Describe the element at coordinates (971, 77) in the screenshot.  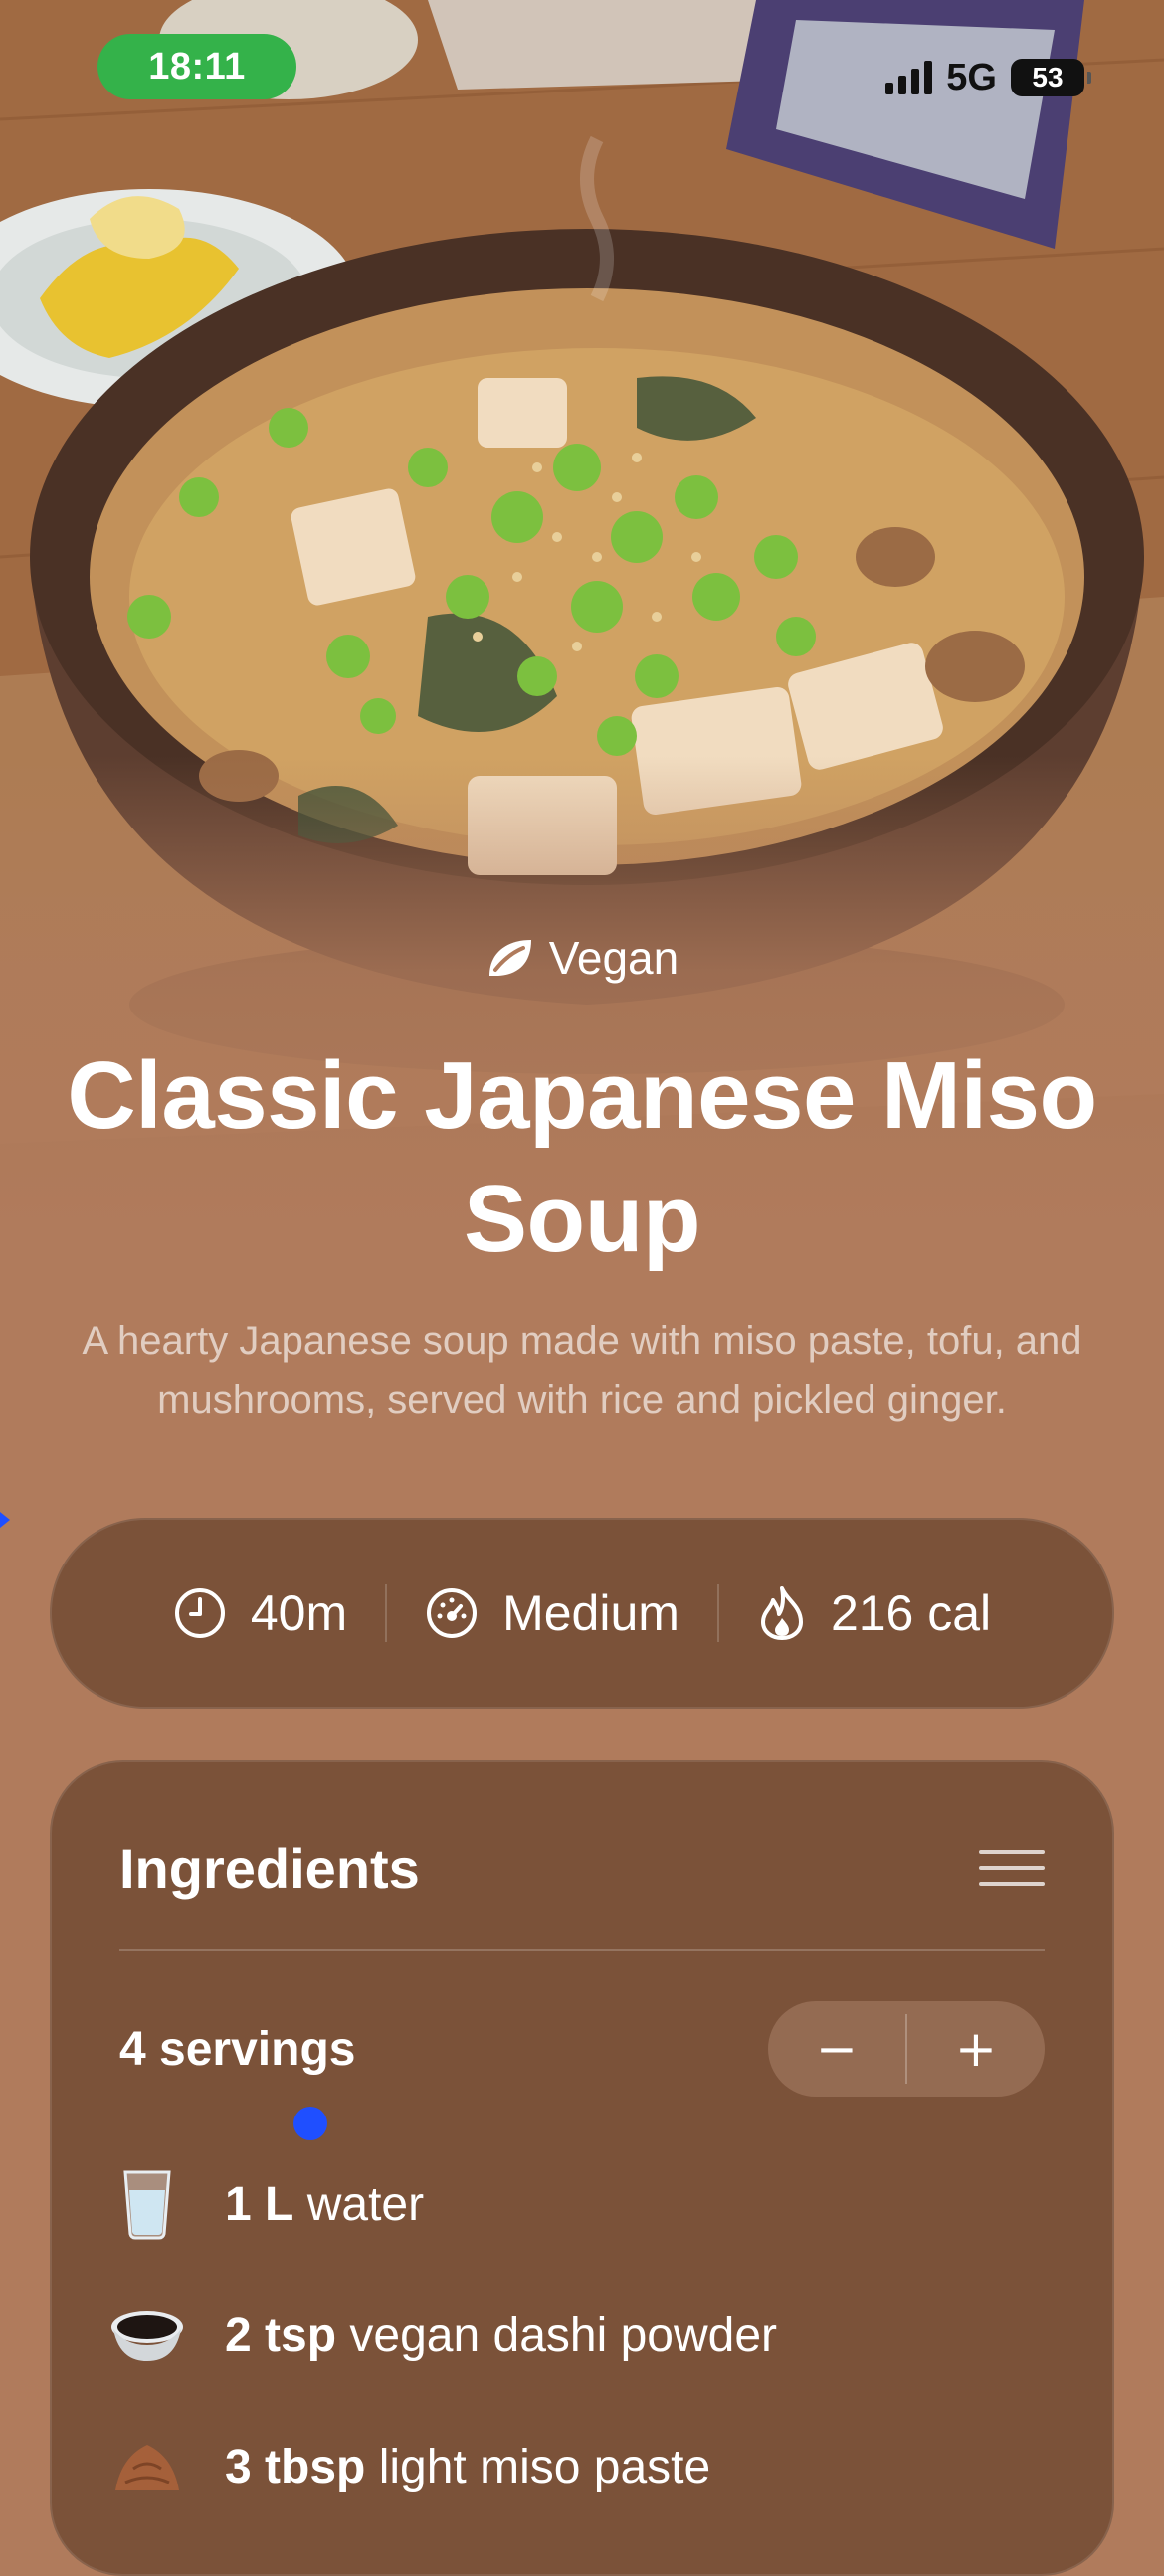
I see `network-type: 5G` at that location.